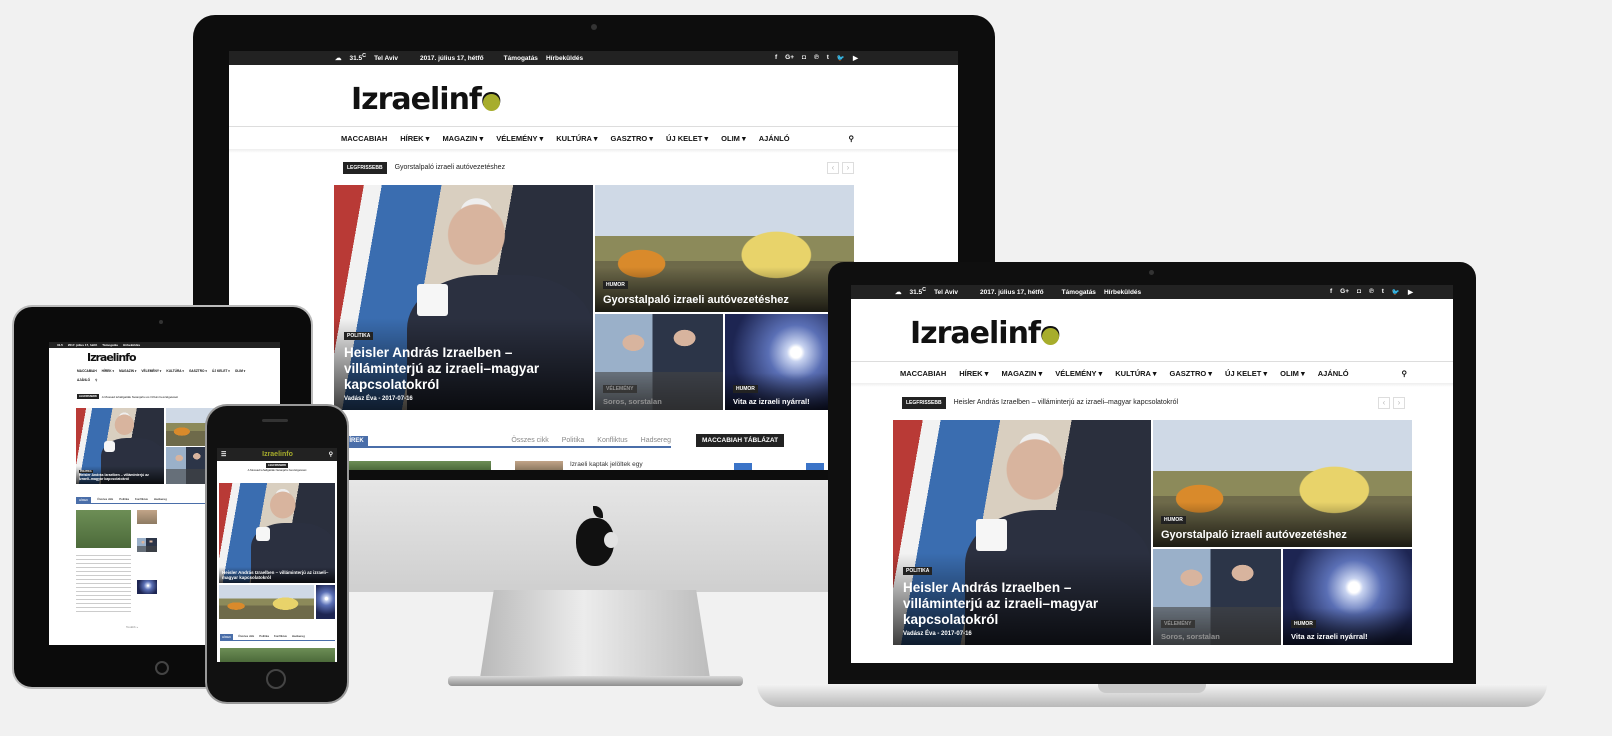 Image resolution: width=1612 pixels, height=736 pixels. What do you see at coordinates (162, 668) in the screenshot?
I see `tablet-home-button` at bounding box center [162, 668].